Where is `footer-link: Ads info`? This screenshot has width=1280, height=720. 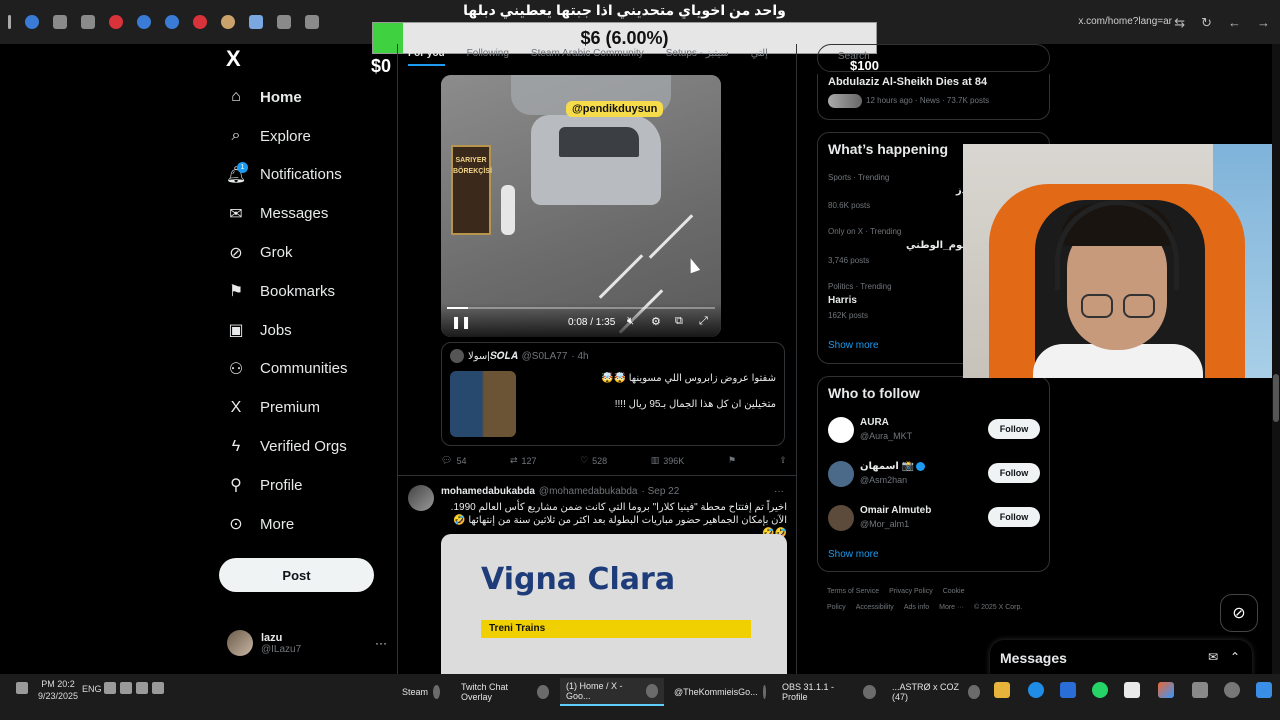 footer-link: Ads info is located at coordinates (916, 607).